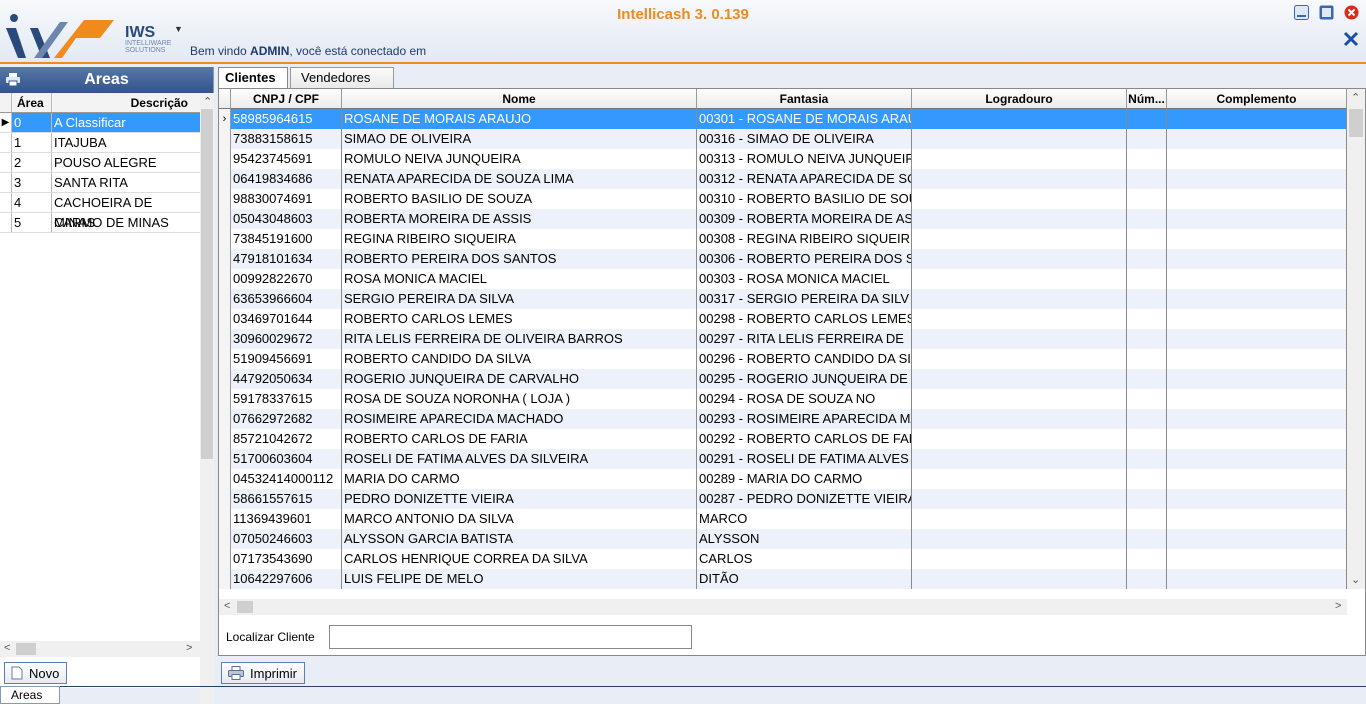 Image resolution: width=1366 pixels, height=704 pixels. I want to click on fantasia-cell: 00292 - ROBERTO CARLOS DE FAR, so click(804, 439).